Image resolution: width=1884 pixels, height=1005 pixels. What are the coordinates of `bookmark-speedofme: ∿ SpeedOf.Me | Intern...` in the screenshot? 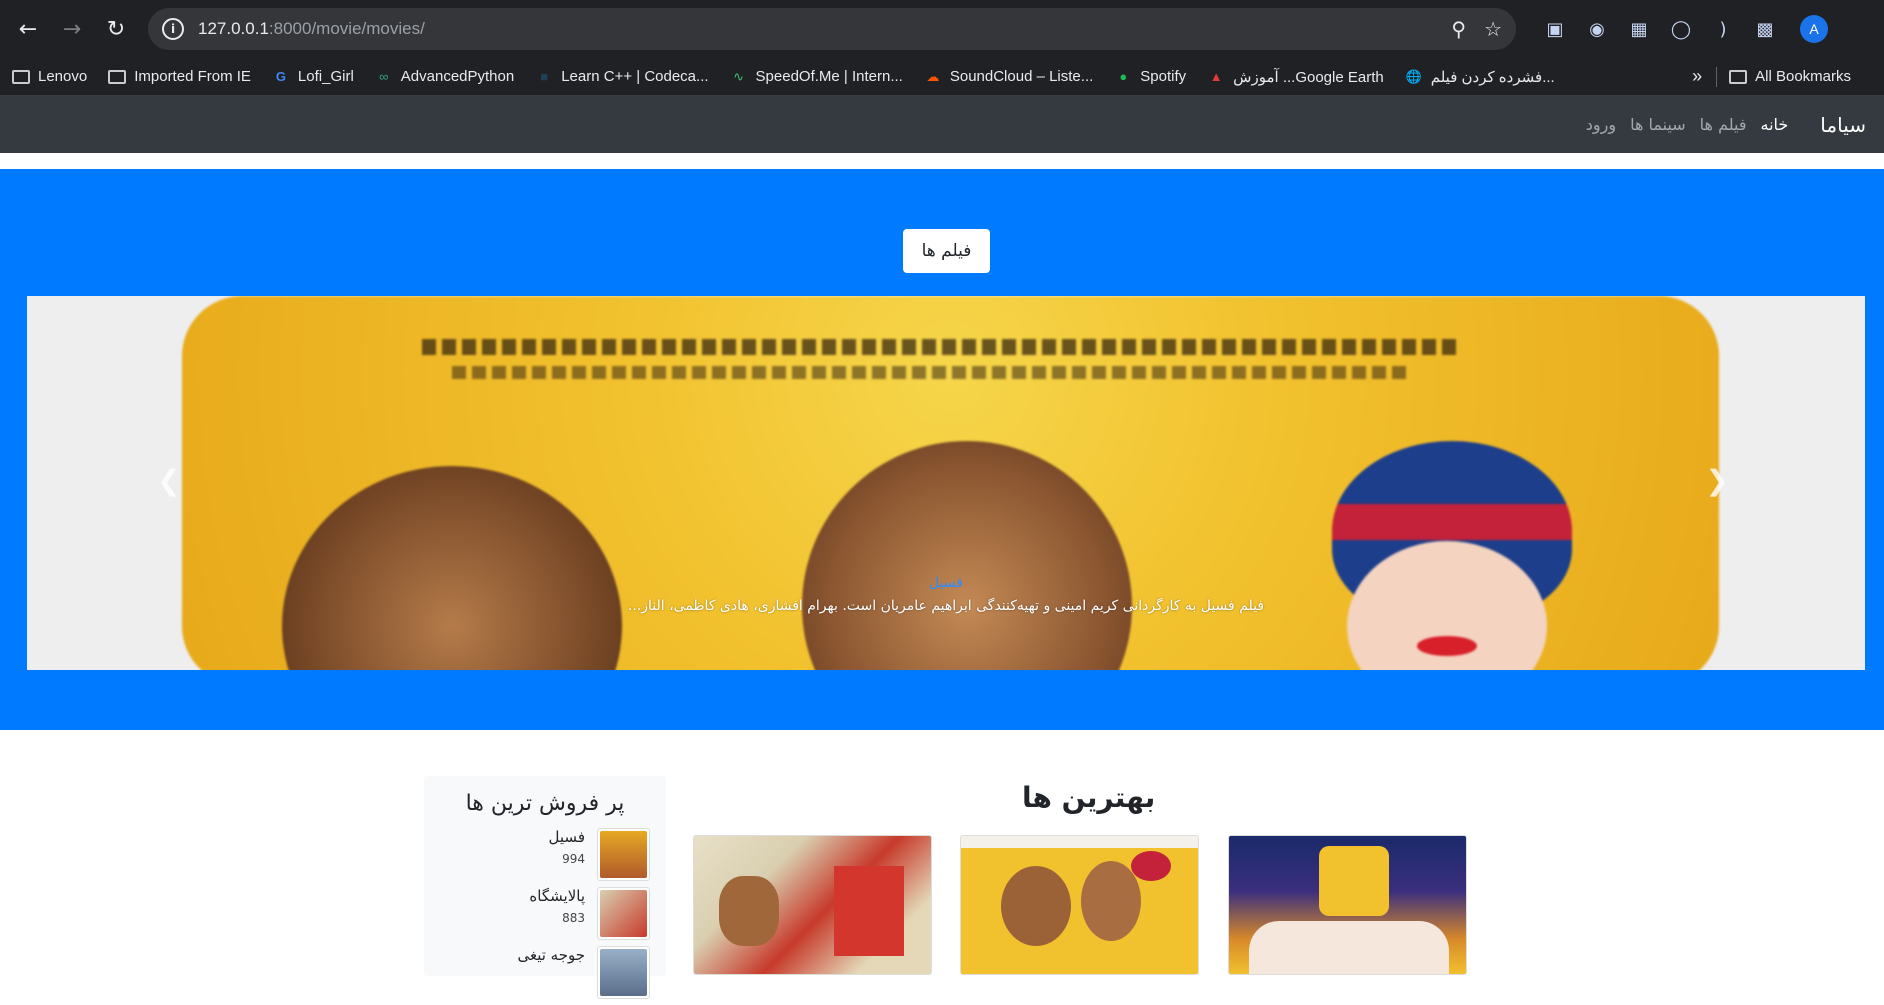 It's located at (816, 76).